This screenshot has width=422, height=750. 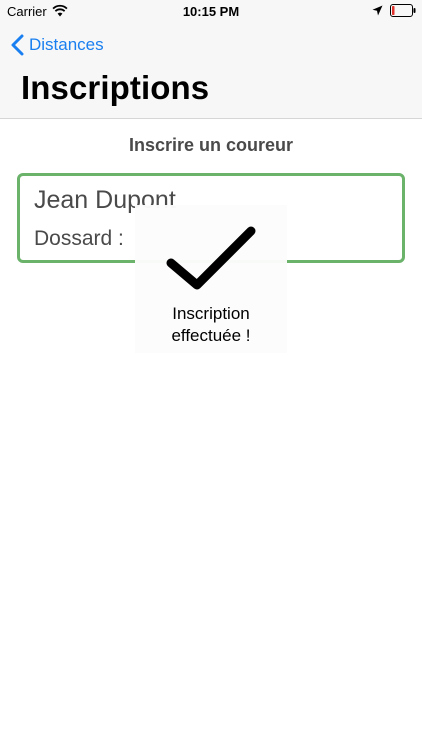 What do you see at coordinates (211, 258) in the screenshot?
I see `checkmark-icon` at bounding box center [211, 258].